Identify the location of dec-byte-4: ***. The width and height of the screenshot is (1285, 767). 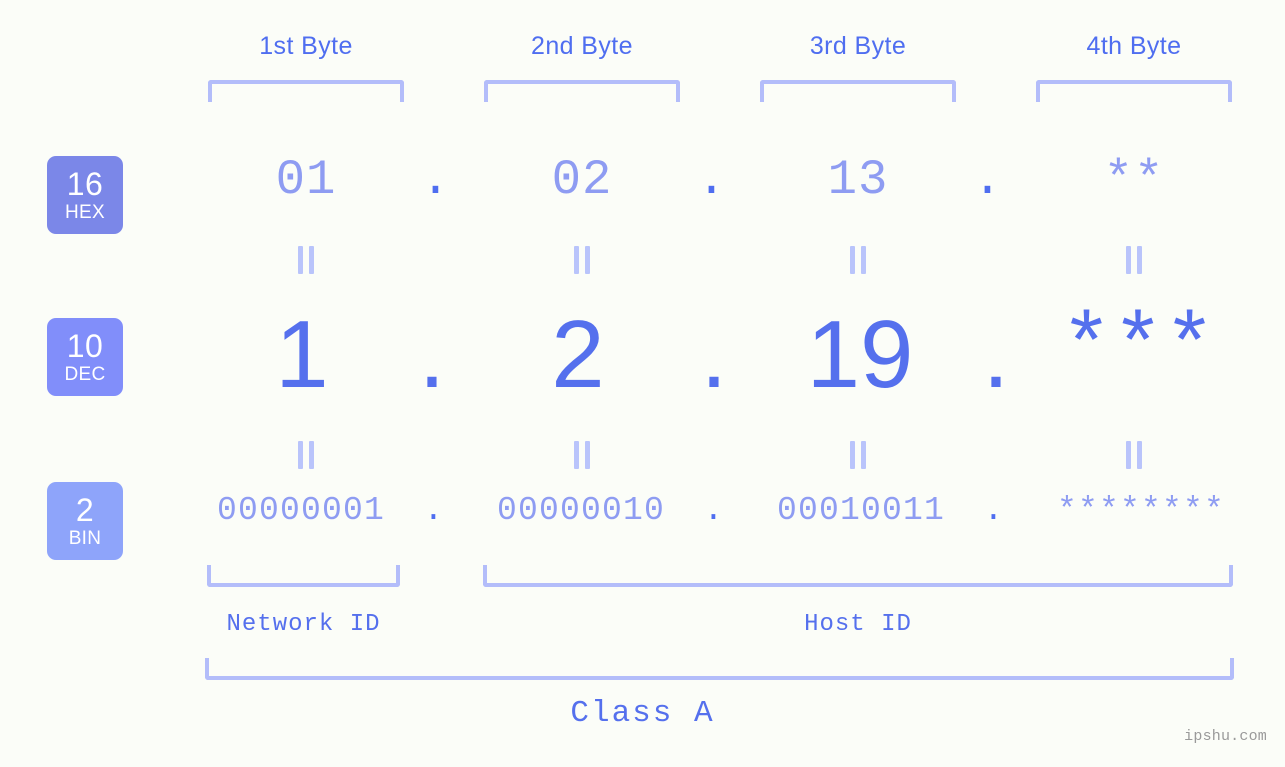
(1138, 349).